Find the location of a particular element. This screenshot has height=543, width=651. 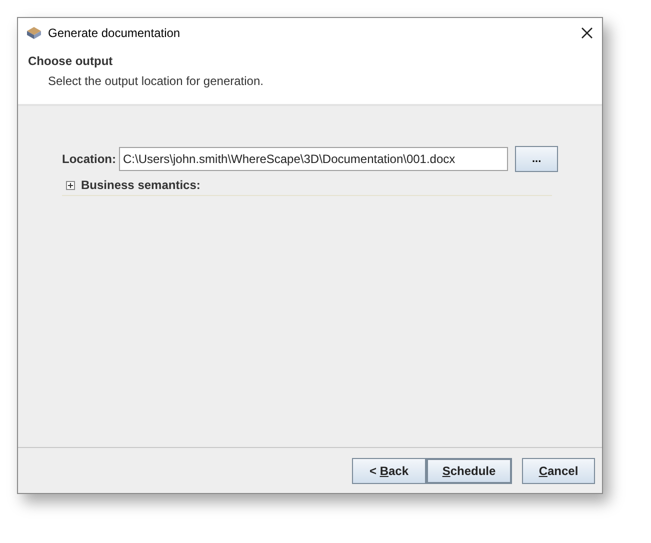

location-label: Location: is located at coordinates (89, 159).